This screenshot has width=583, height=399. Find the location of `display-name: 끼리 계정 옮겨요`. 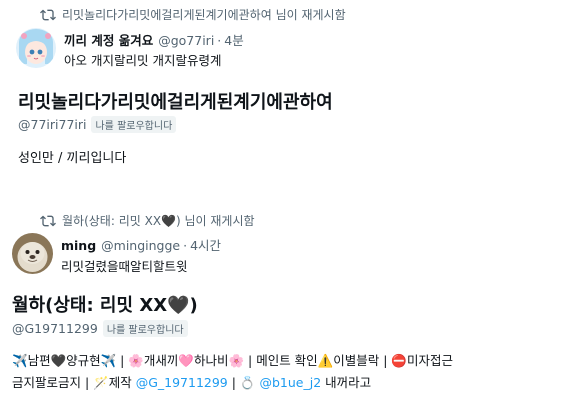

display-name: 끼리 계정 옮겨요 is located at coordinates (108, 39).